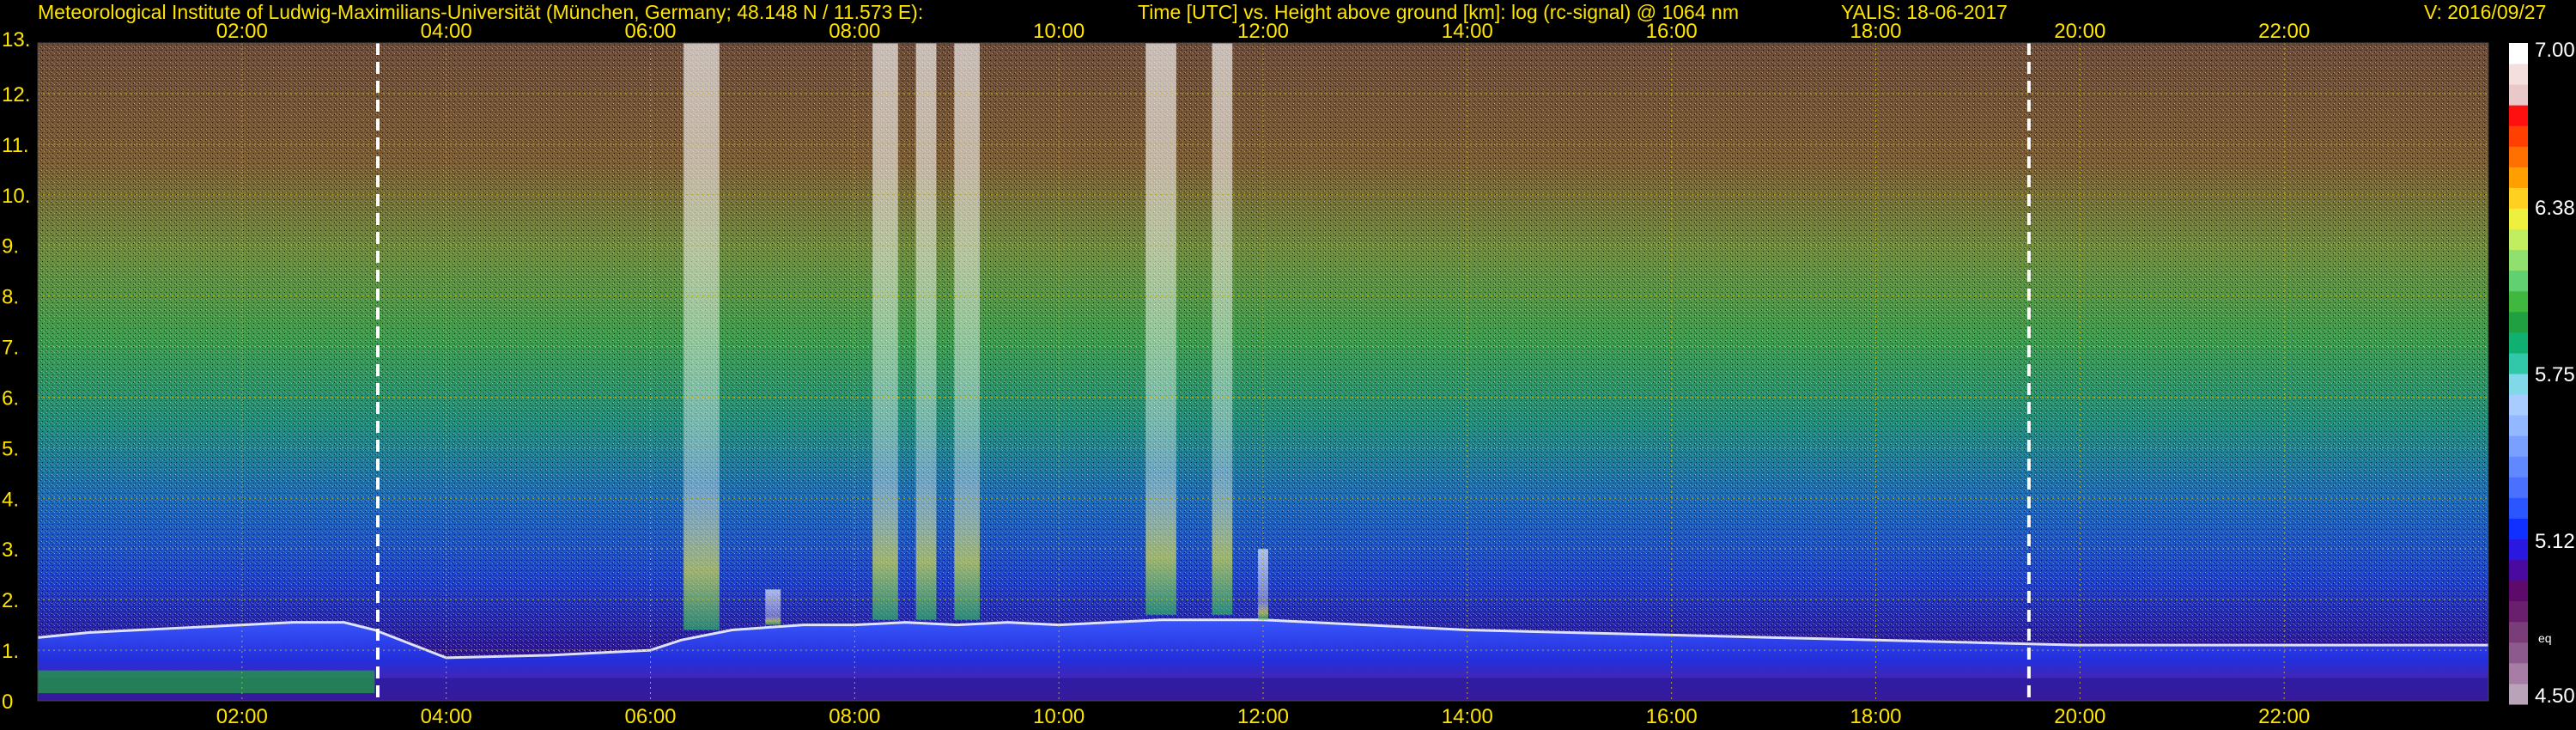 The width and height of the screenshot is (2576, 730). I want to click on x-tick-label-top: 04:00, so click(446, 31).